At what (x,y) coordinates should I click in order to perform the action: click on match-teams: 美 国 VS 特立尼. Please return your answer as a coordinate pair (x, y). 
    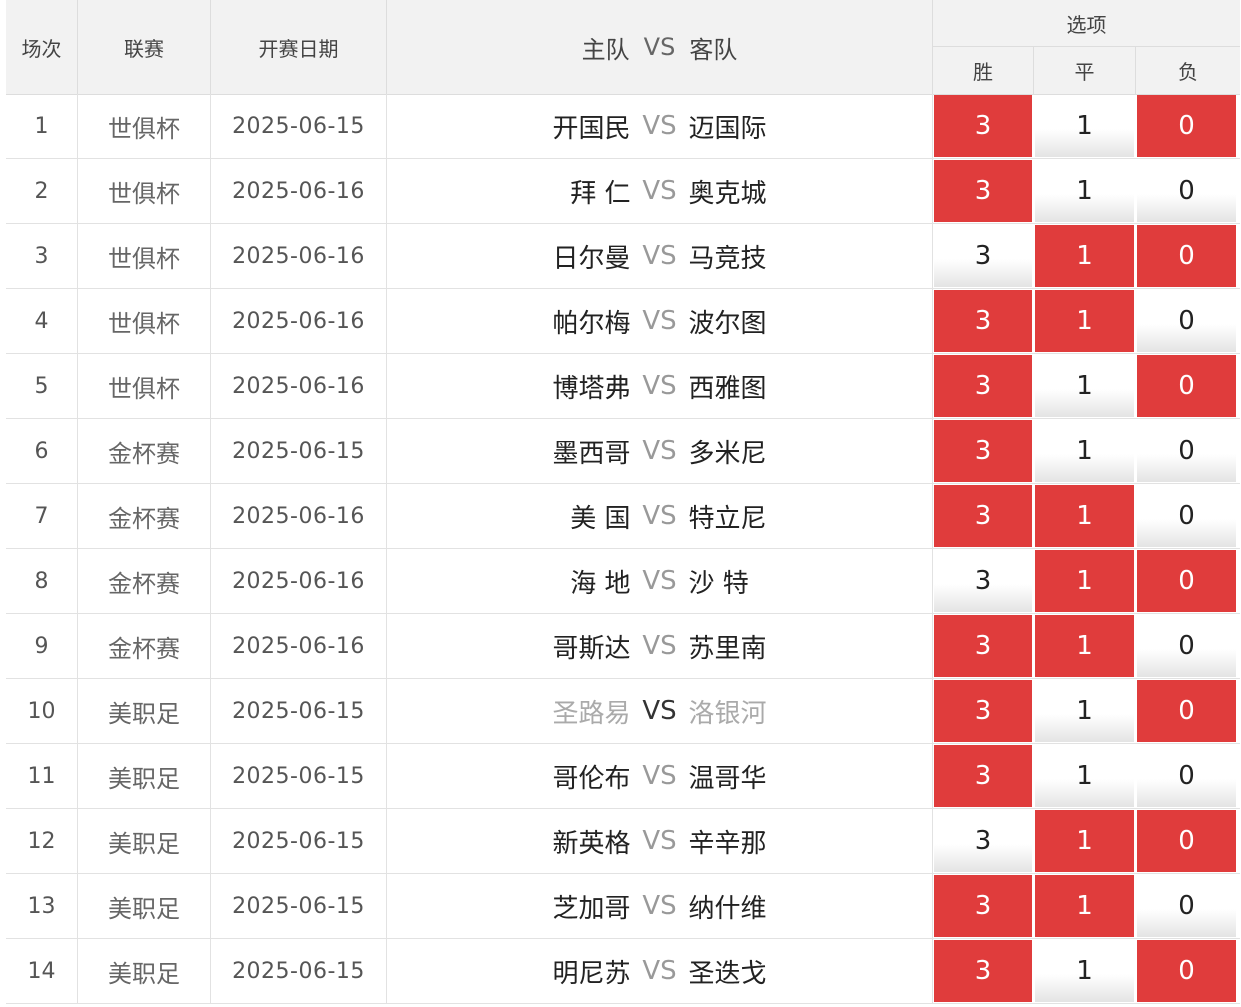
    Looking at the image, I should click on (660, 516).